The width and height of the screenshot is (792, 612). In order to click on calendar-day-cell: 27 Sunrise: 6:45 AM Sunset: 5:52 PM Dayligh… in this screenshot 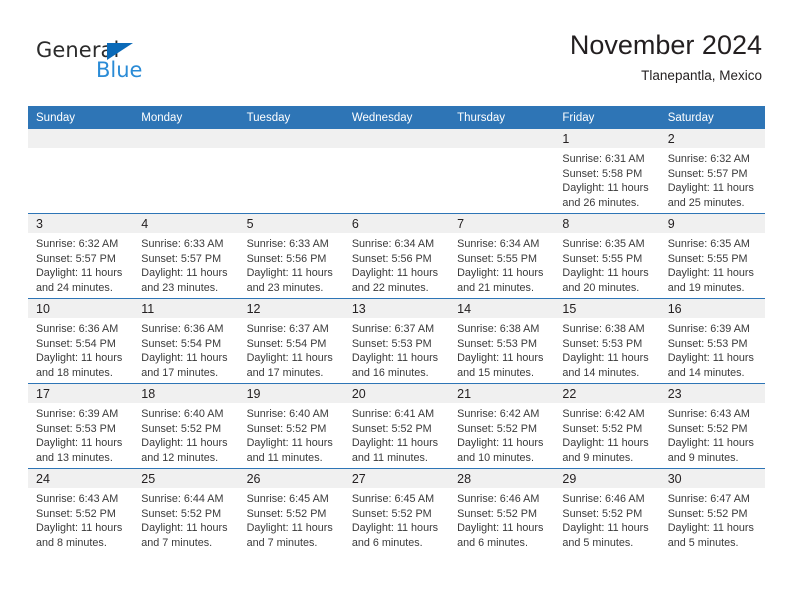, I will do `click(396, 510)`.